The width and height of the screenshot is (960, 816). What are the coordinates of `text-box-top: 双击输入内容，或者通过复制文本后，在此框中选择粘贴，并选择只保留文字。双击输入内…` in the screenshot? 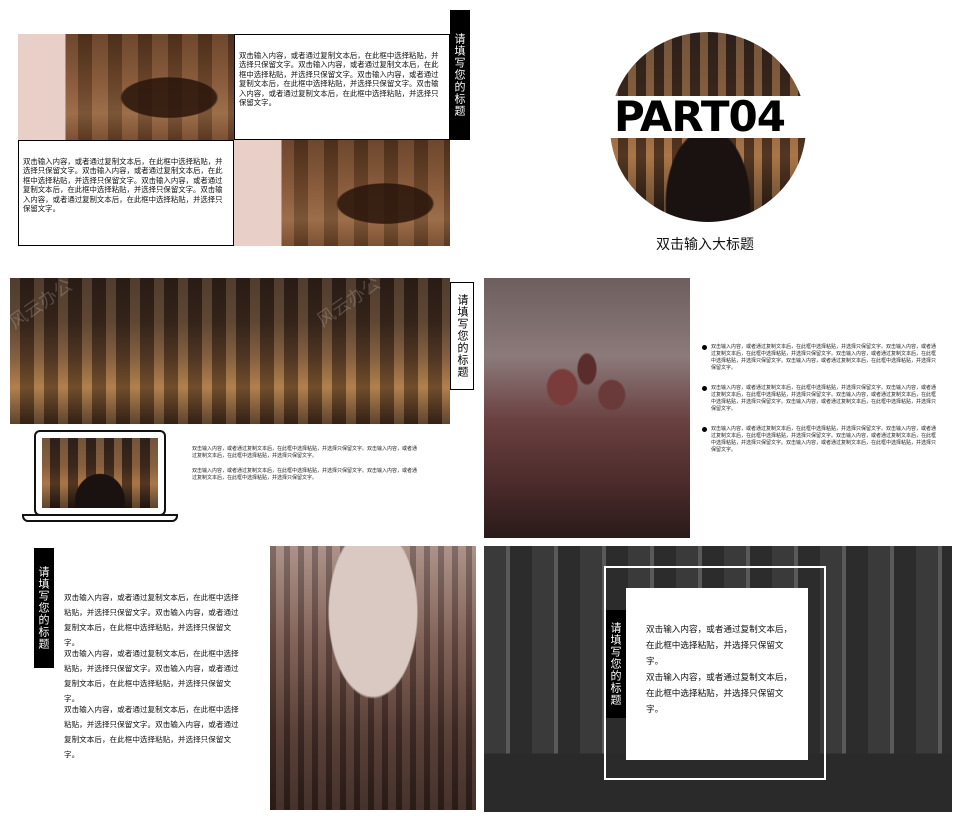 It's located at (342, 87).